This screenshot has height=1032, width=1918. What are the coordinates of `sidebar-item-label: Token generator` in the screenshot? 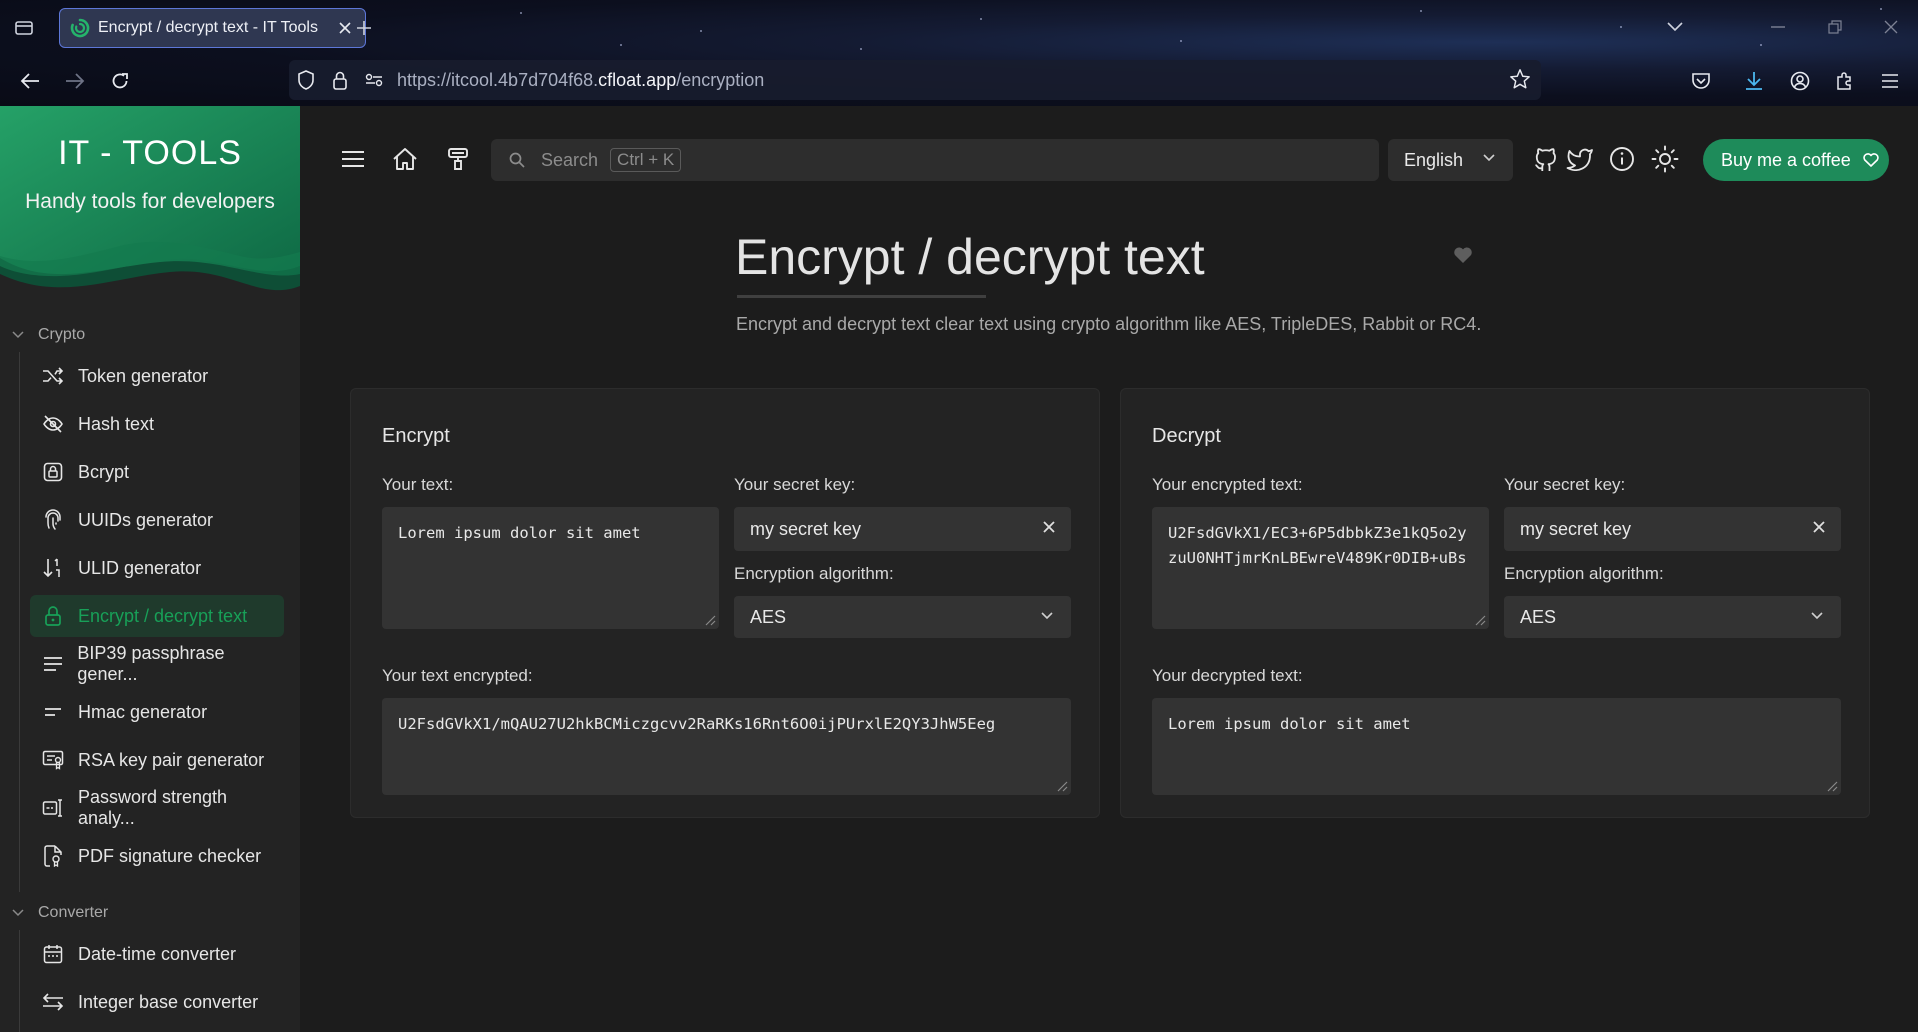 It's located at (143, 375).